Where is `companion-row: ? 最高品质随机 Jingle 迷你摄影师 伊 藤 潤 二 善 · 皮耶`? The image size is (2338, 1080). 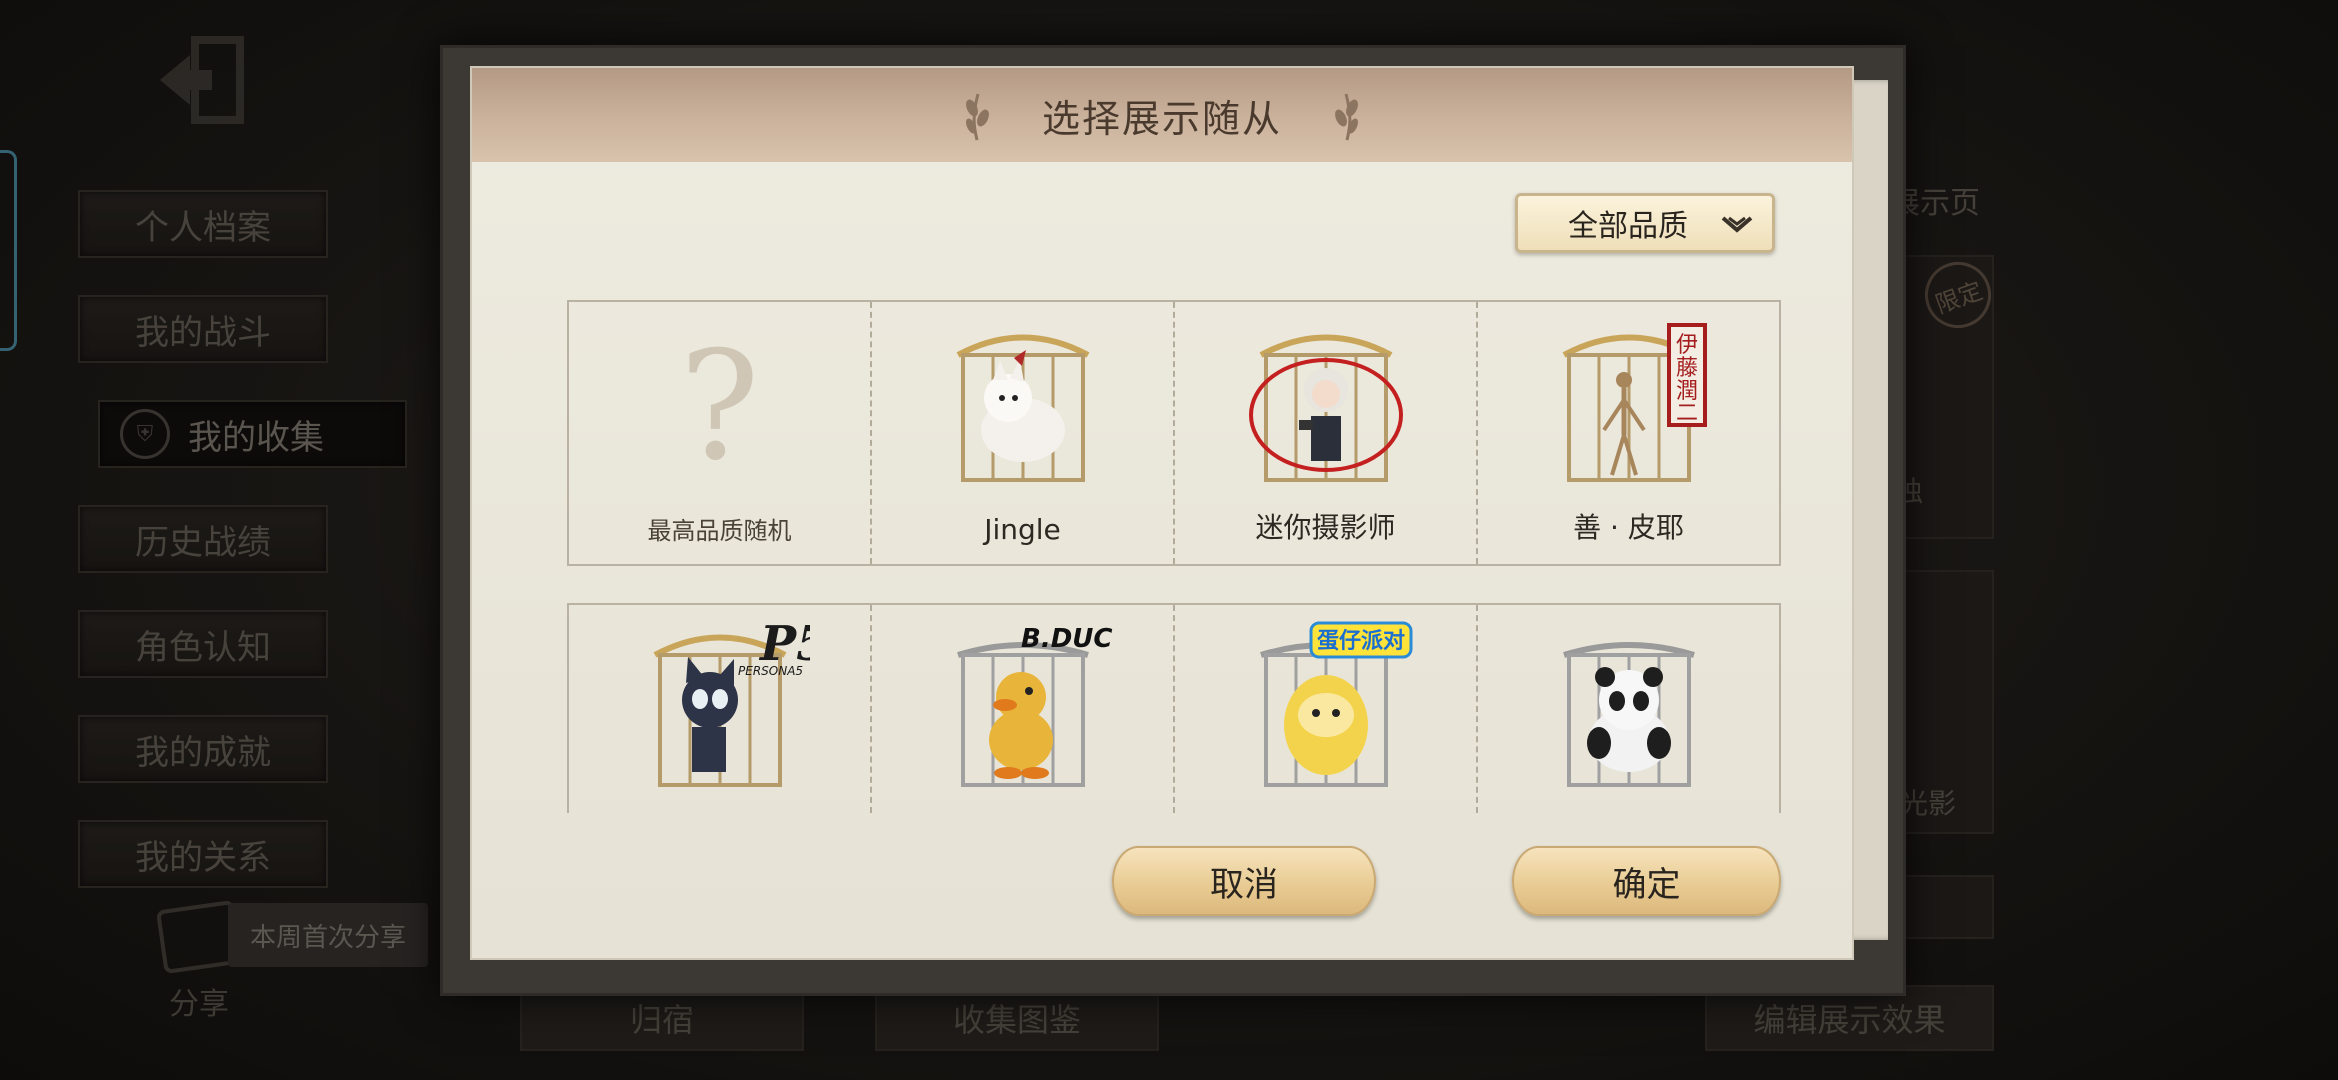
companion-row: ? 最高品质随机 Jingle 迷你摄影师 伊 藤 潤 二 善 · 皮耶 is located at coordinates (1174, 433).